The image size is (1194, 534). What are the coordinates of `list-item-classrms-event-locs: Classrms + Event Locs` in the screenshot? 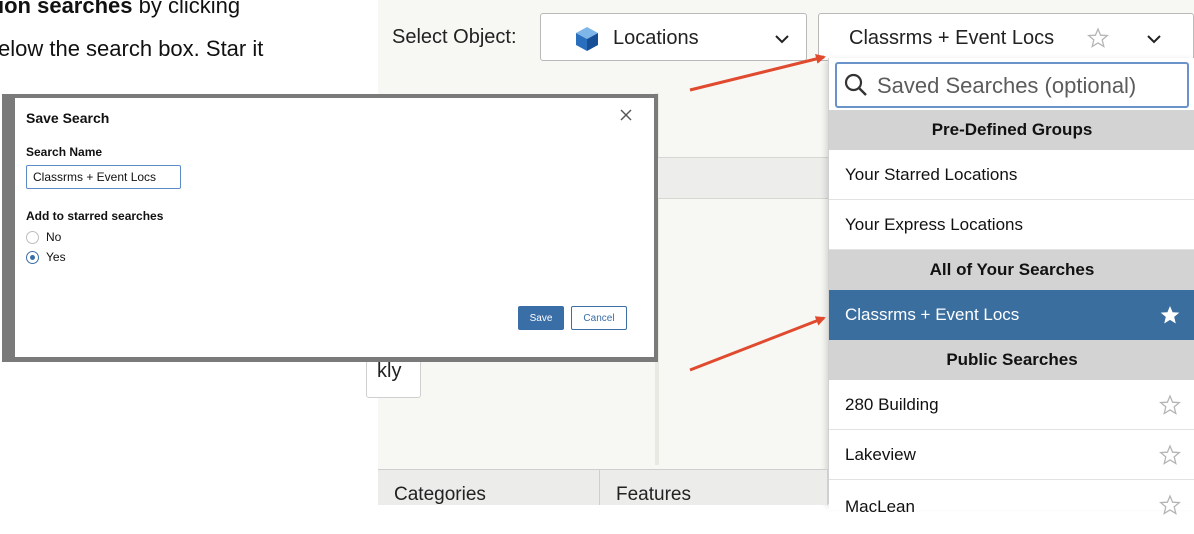 It's located at (1011, 315).